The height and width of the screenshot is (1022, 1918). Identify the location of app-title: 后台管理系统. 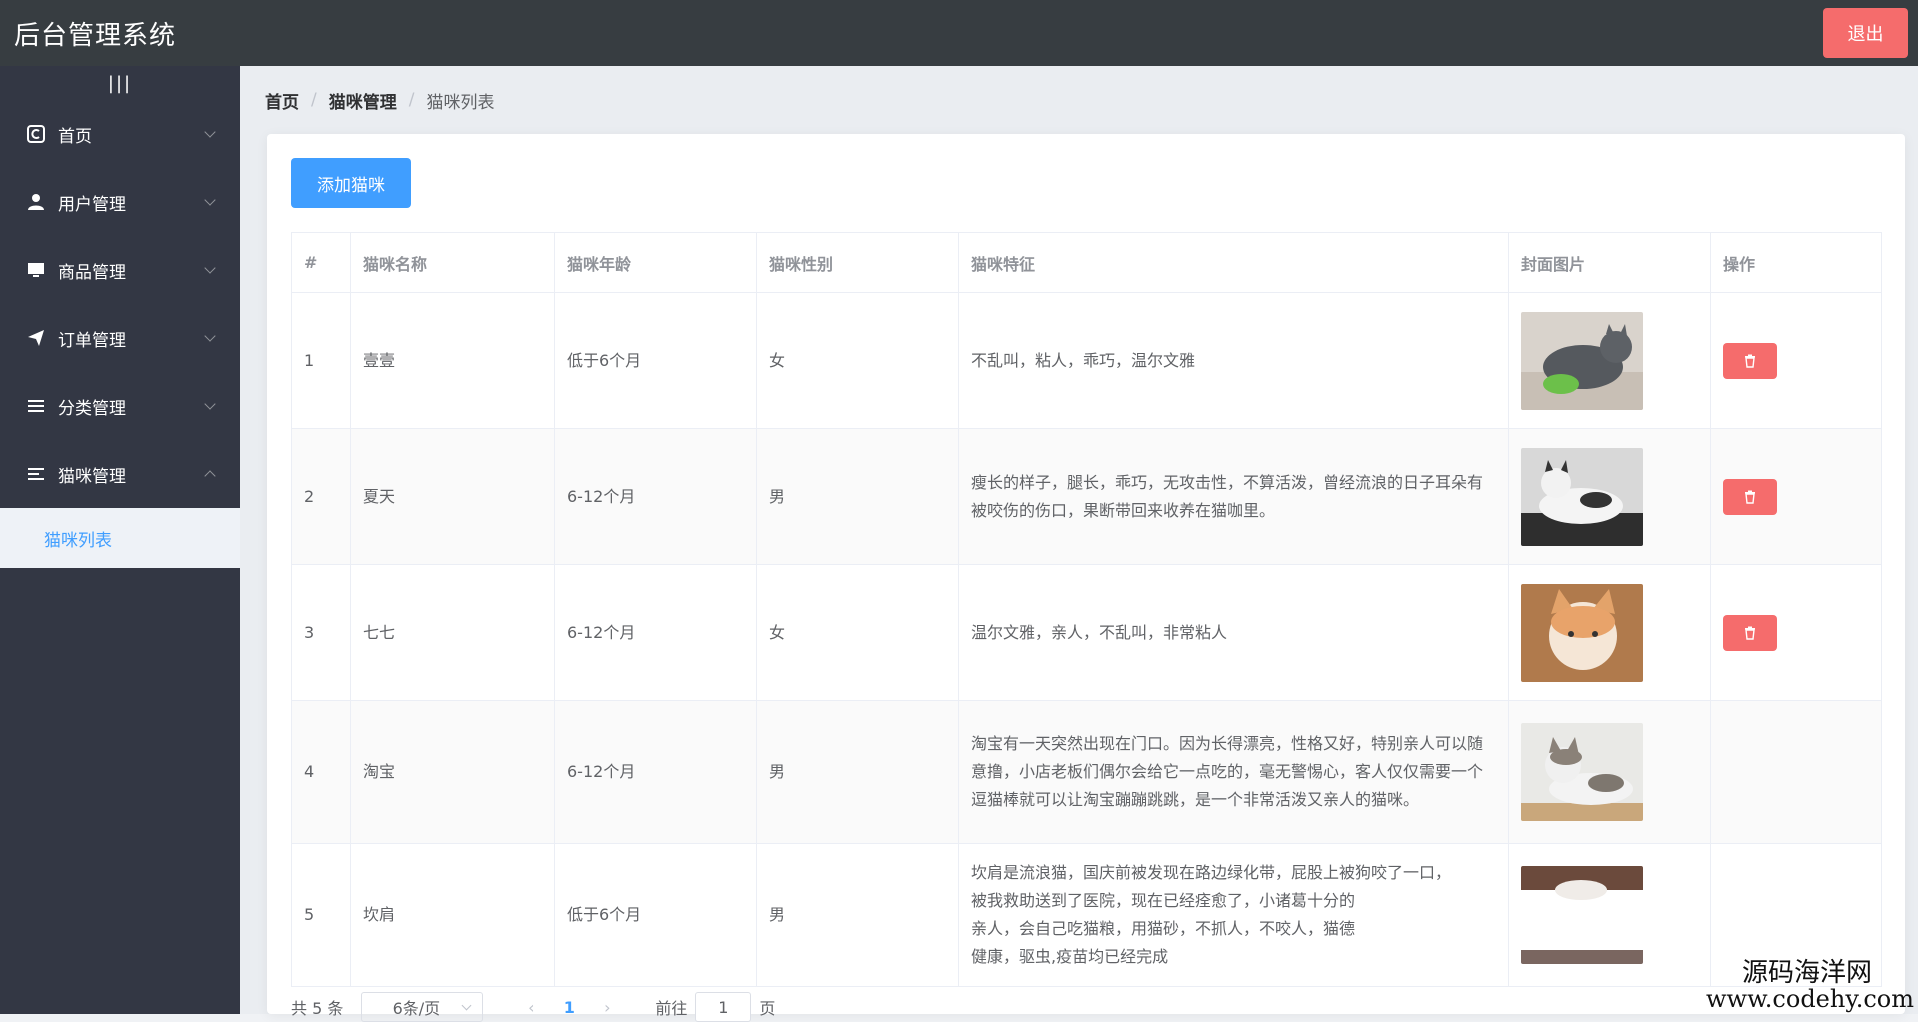
(95, 33).